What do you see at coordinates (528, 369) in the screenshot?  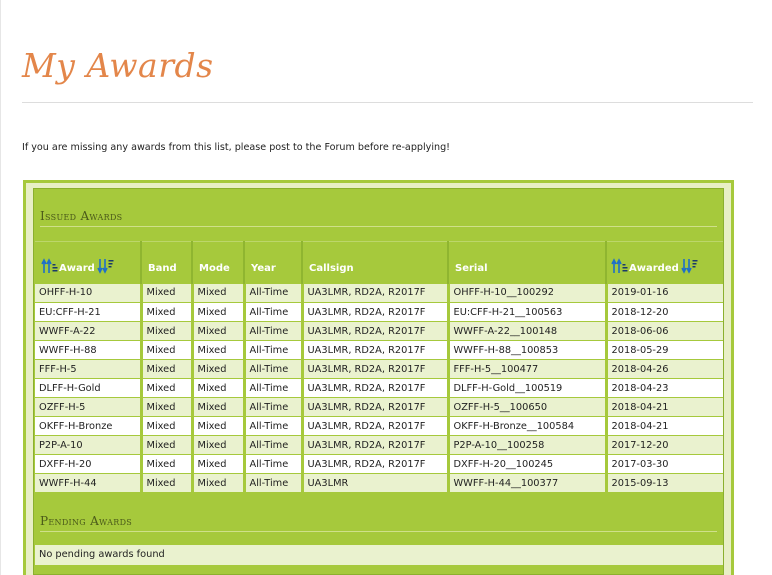 I see `serial-cell: FFF-H-5__100477` at bounding box center [528, 369].